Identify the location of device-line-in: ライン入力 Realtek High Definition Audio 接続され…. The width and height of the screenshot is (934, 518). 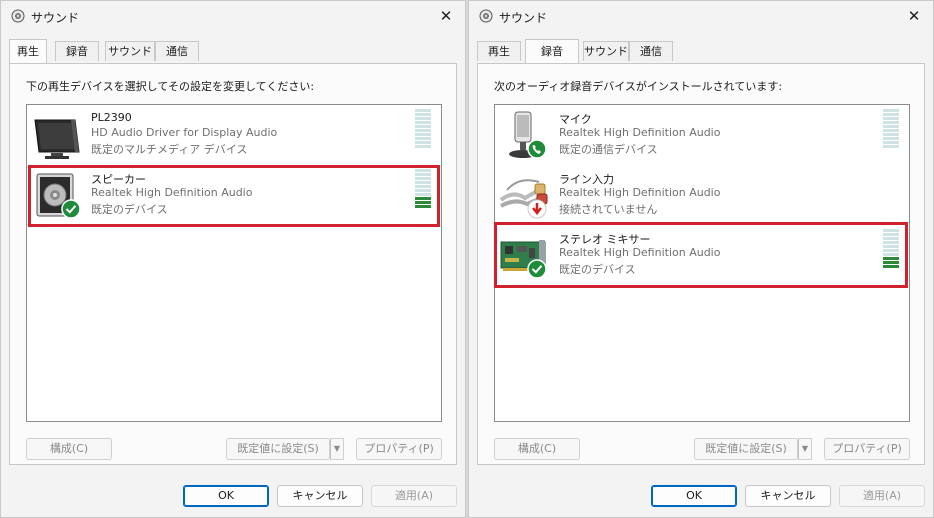
(702, 196).